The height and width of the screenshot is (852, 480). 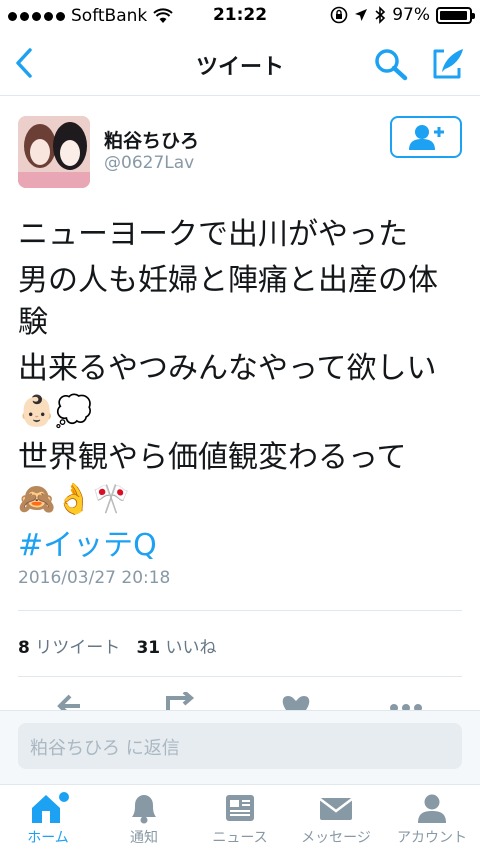 I want to click on tweet-line: 世界観やら価値観変わるって 🙈👌🎌, so click(x=240, y=479).